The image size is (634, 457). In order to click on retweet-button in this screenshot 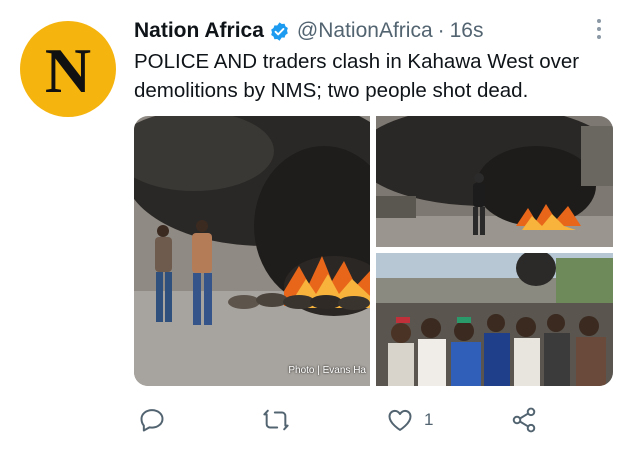, I will do `click(276, 420)`.